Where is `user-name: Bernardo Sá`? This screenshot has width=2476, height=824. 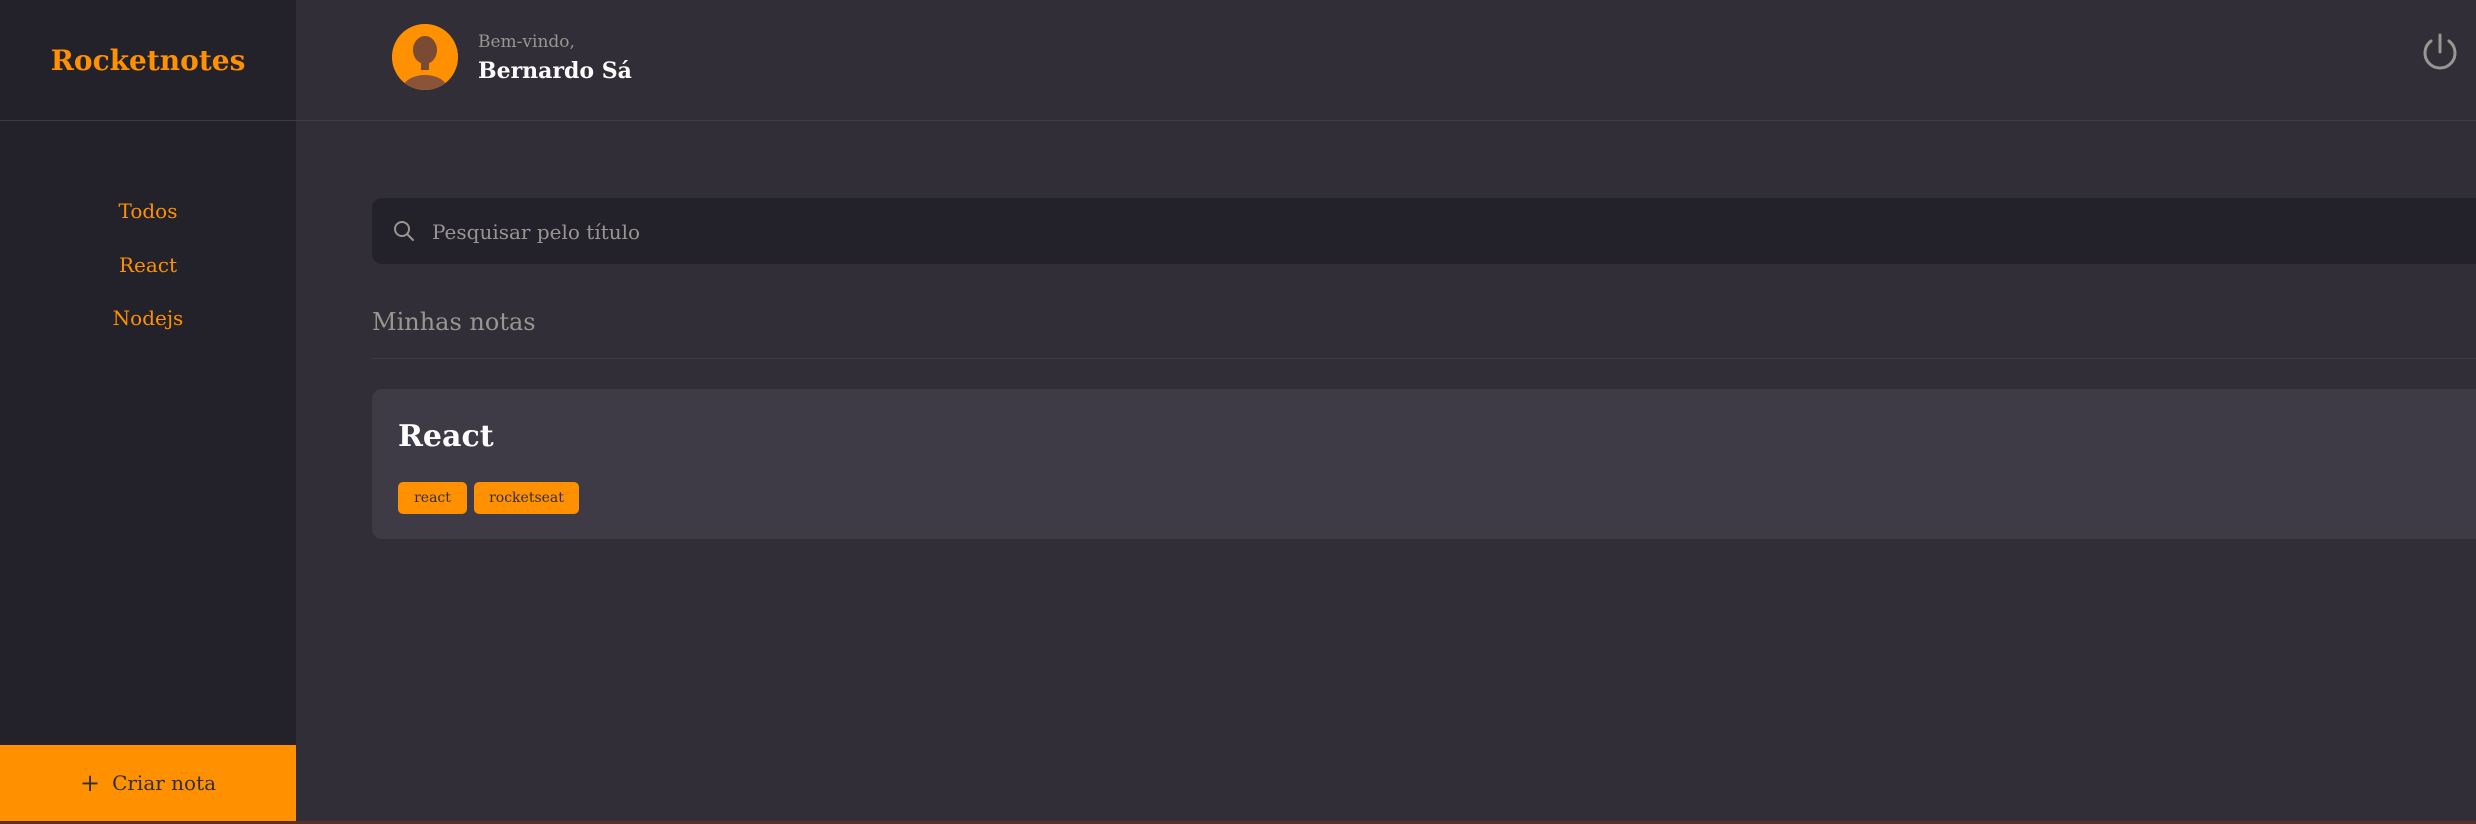 user-name: Bernardo Sá is located at coordinates (555, 71).